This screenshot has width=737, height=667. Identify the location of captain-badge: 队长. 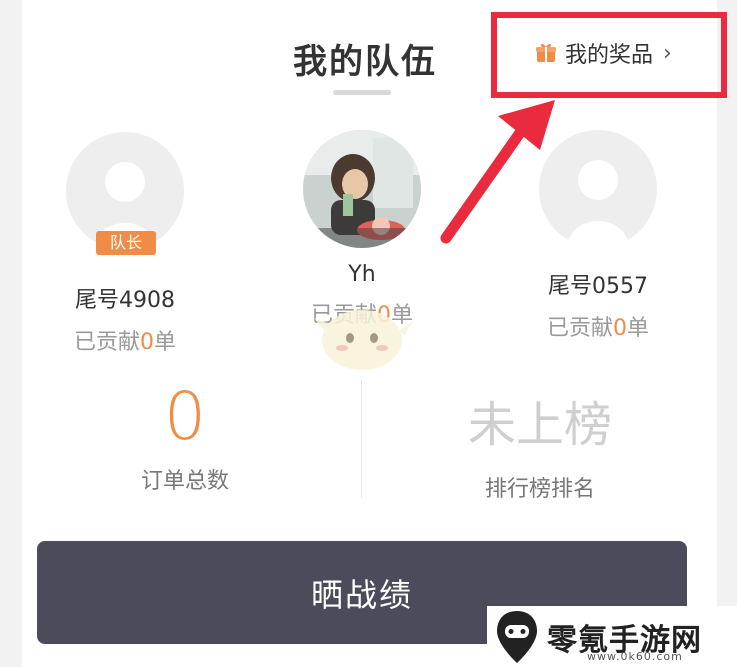
(126, 243).